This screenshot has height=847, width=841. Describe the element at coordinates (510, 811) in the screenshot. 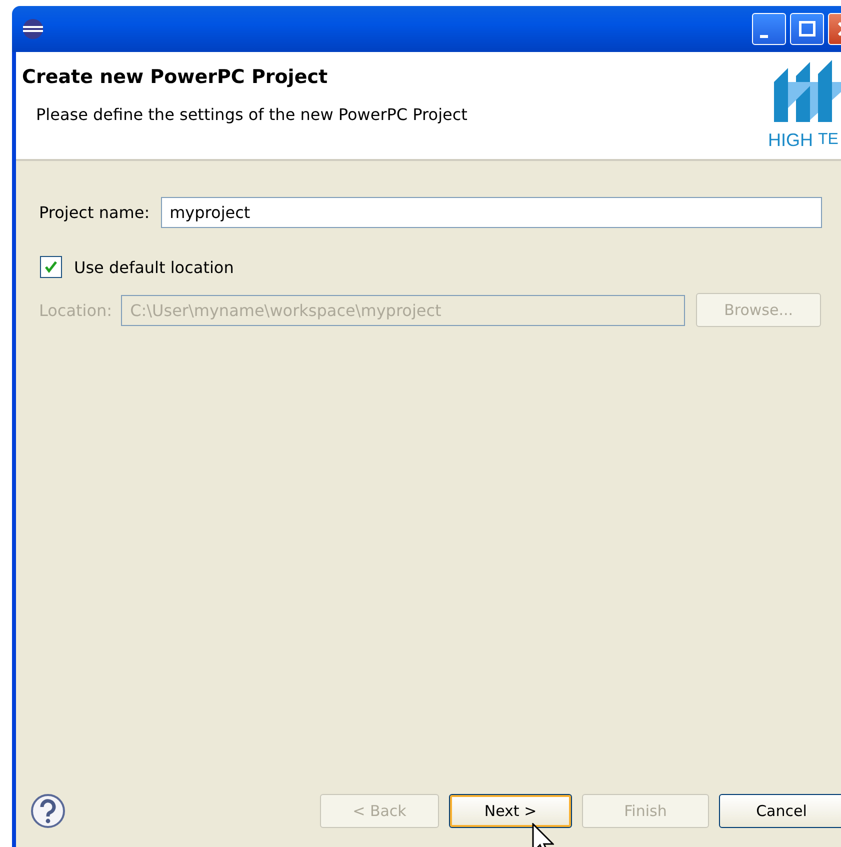

I see `next-button: Next >` at that location.